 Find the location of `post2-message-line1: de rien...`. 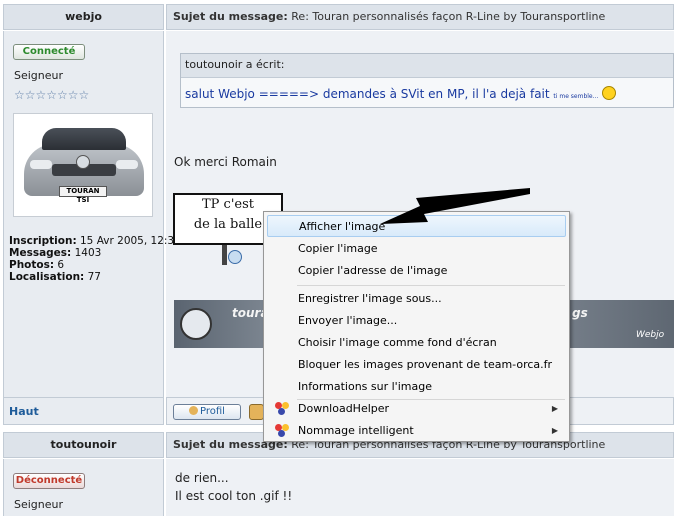

post2-message-line1: de rien... is located at coordinates (202, 478).